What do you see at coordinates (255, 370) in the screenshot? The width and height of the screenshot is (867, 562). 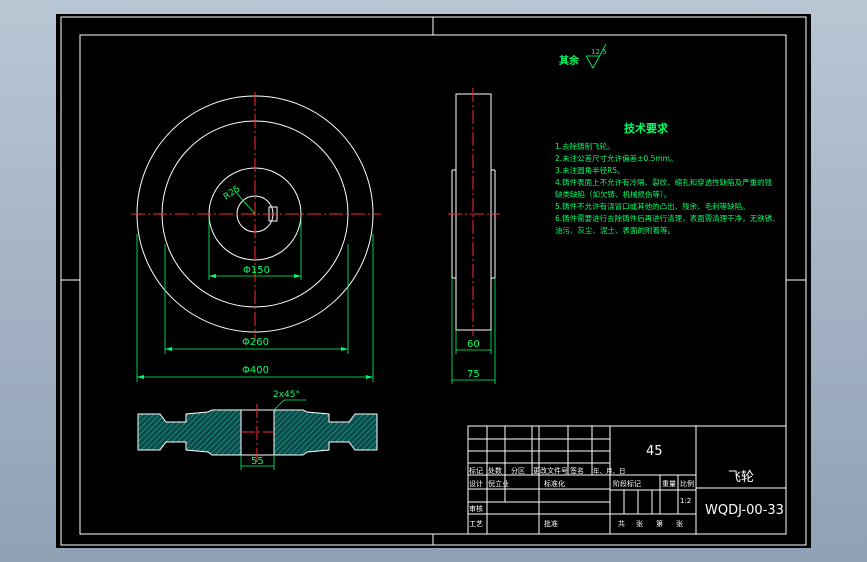 I see `dim-d400: Φ400` at bounding box center [255, 370].